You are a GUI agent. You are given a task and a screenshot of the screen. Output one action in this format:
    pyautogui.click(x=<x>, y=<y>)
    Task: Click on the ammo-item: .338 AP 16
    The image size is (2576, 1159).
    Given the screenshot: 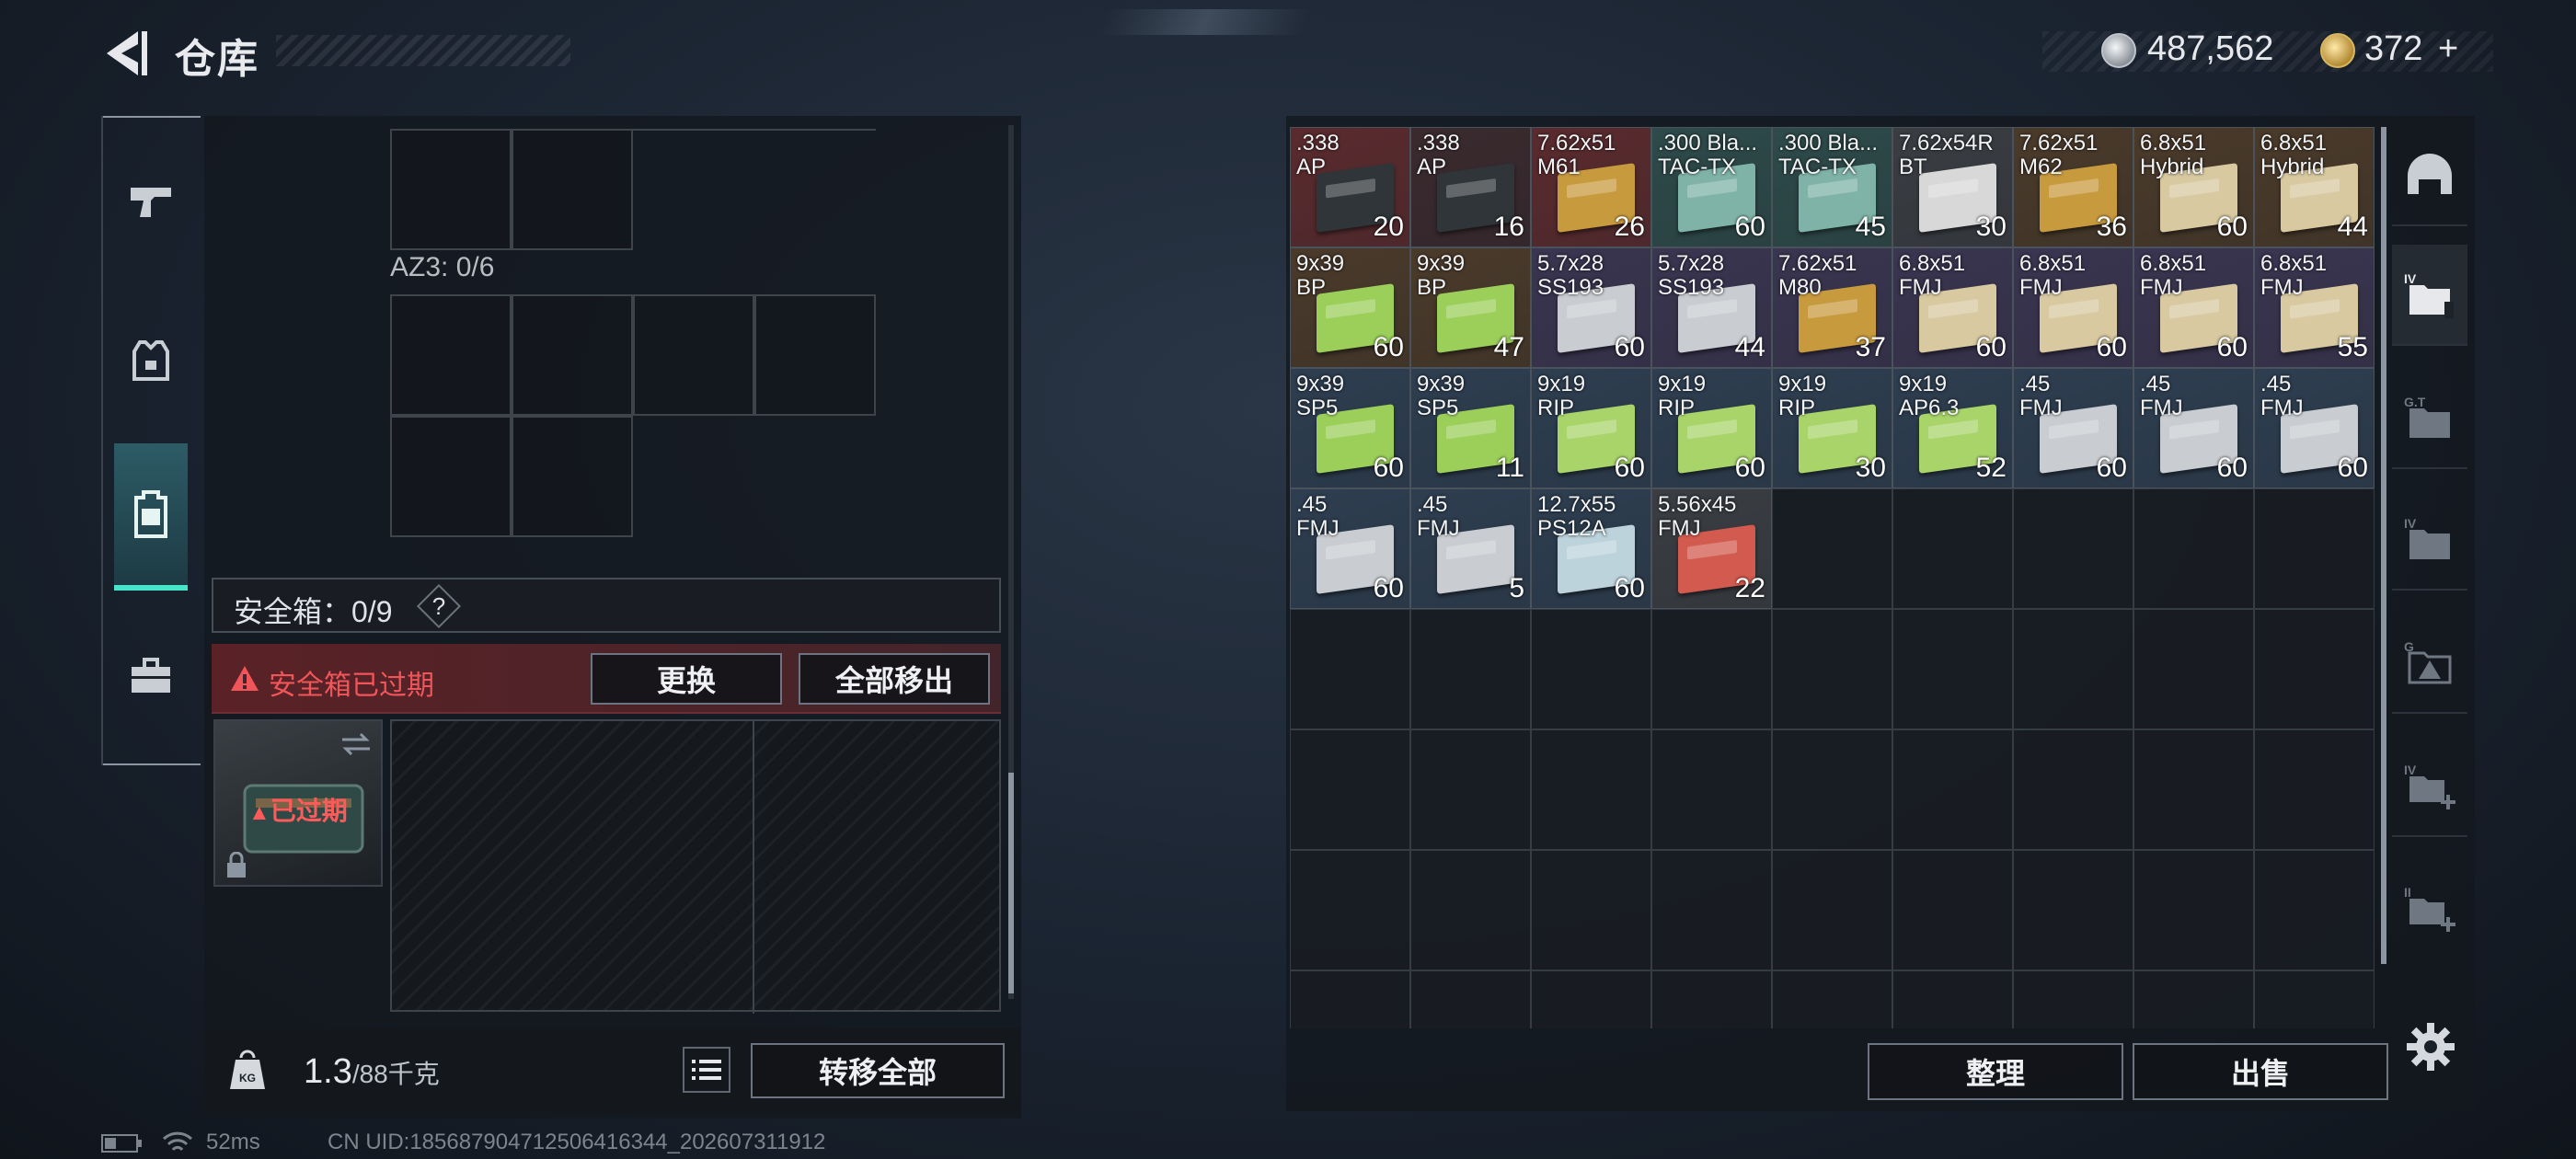 What is the action you would take?
    pyautogui.click(x=1470, y=187)
    